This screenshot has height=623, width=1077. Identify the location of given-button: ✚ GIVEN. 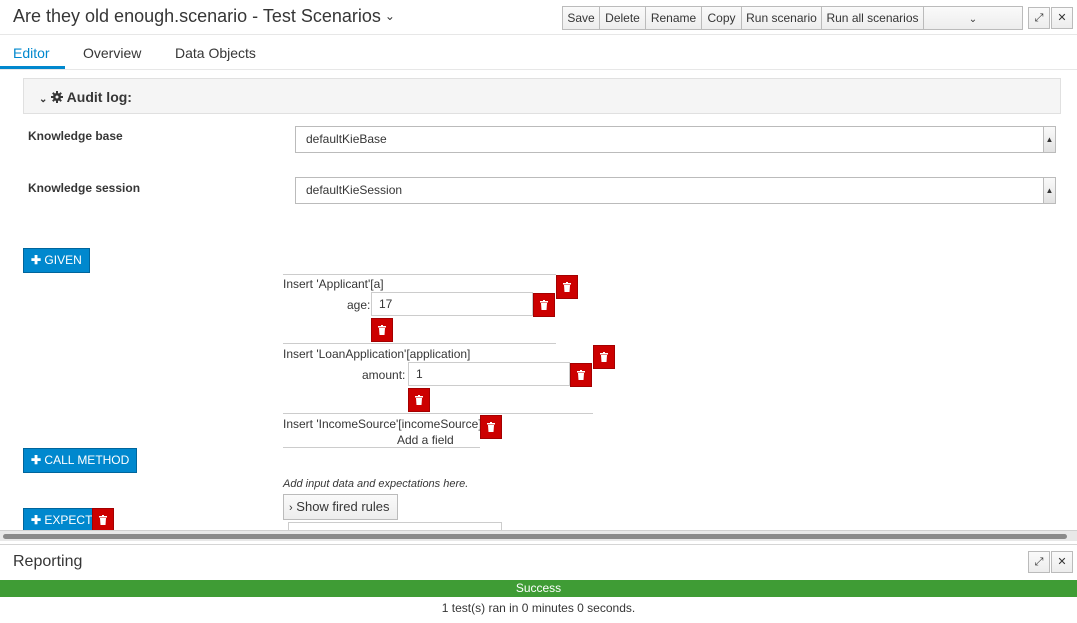
(56, 260).